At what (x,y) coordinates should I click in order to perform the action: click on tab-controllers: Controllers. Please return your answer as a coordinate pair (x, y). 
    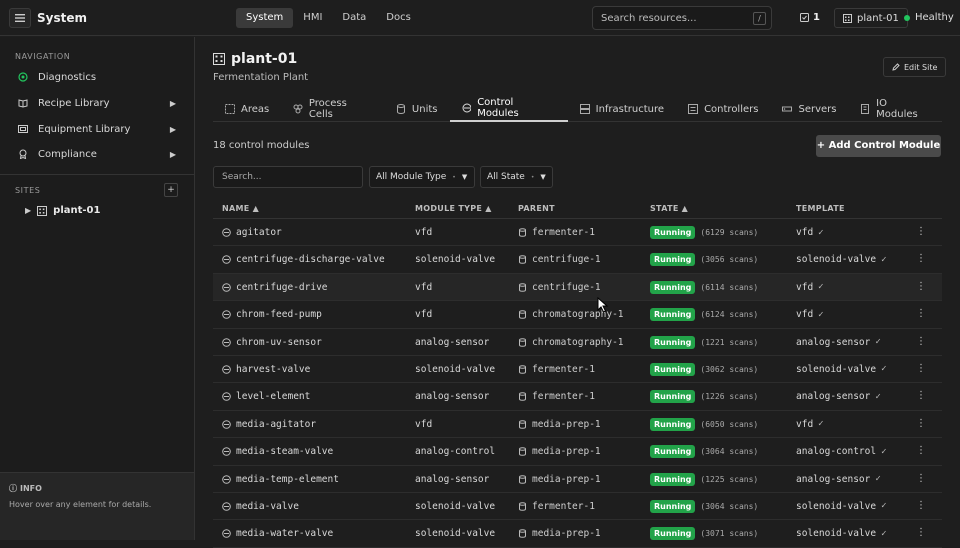
    Looking at the image, I should click on (723, 109).